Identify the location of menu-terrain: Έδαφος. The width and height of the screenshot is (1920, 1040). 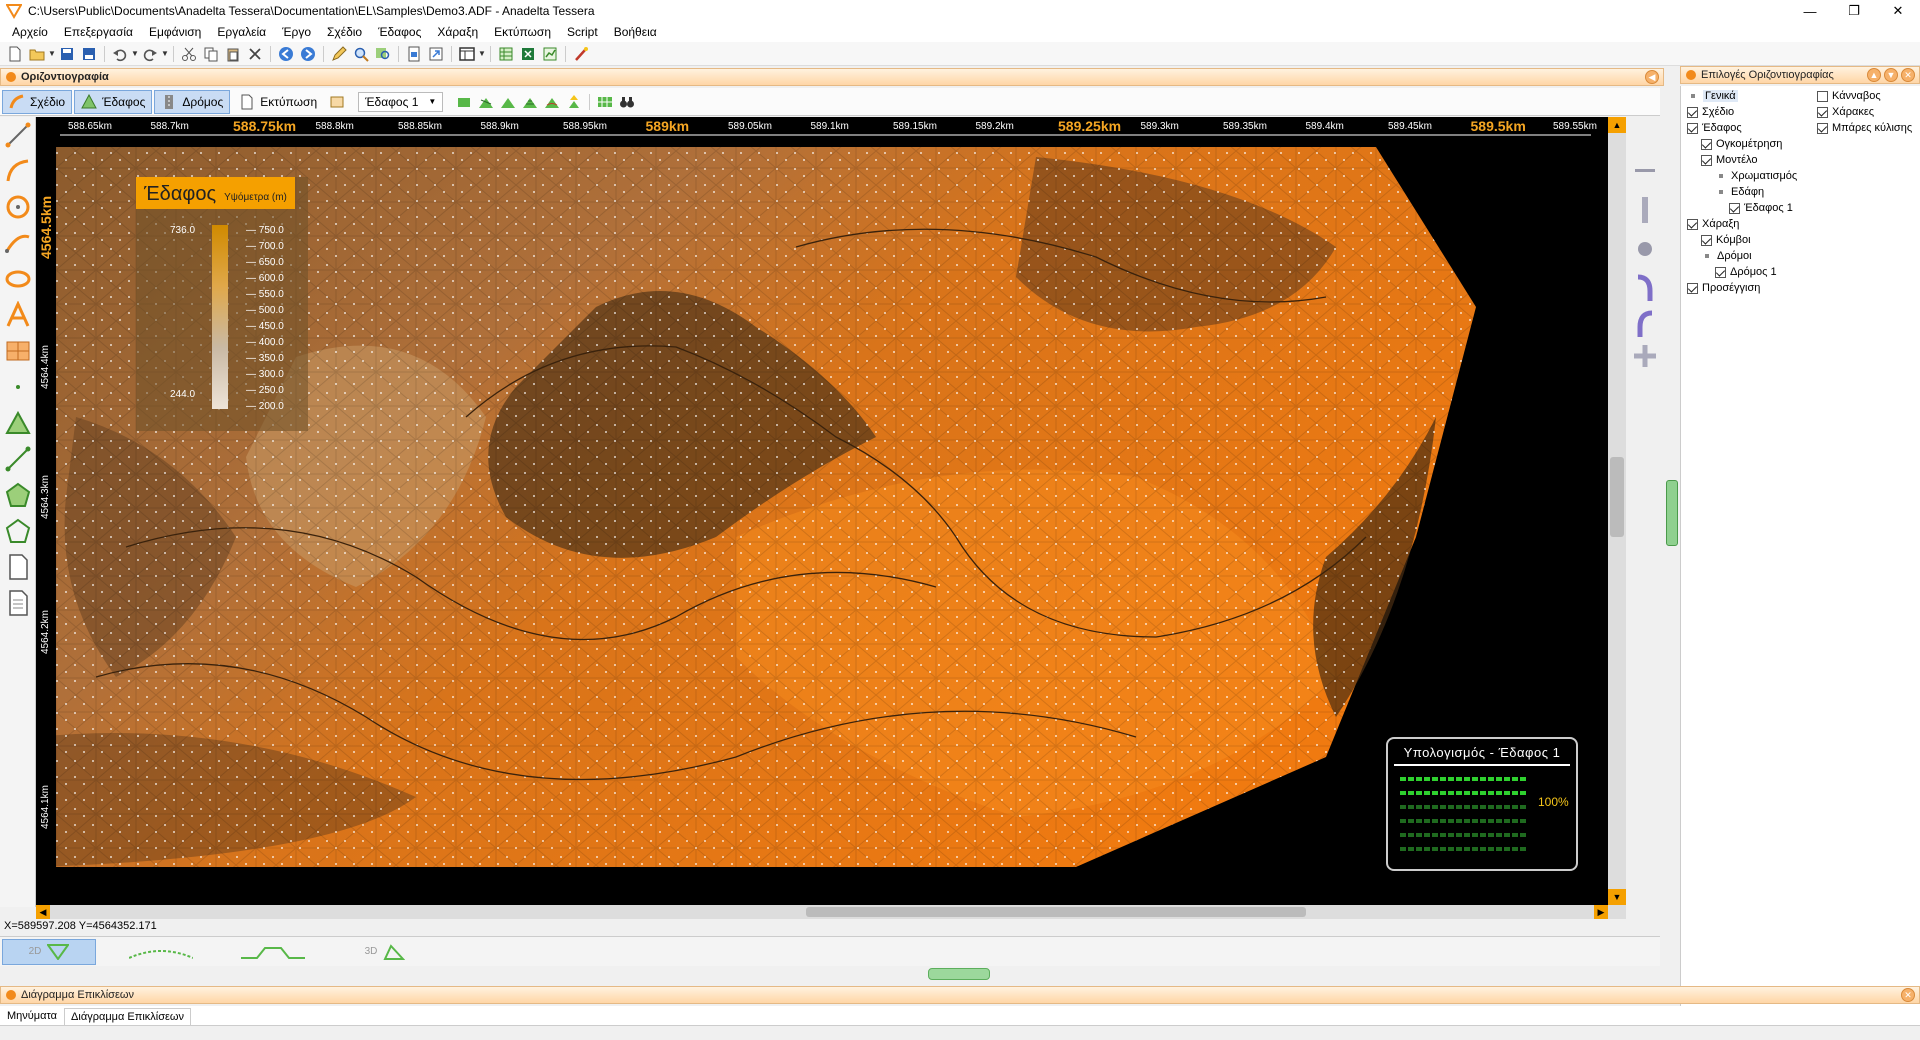
(399, 32).